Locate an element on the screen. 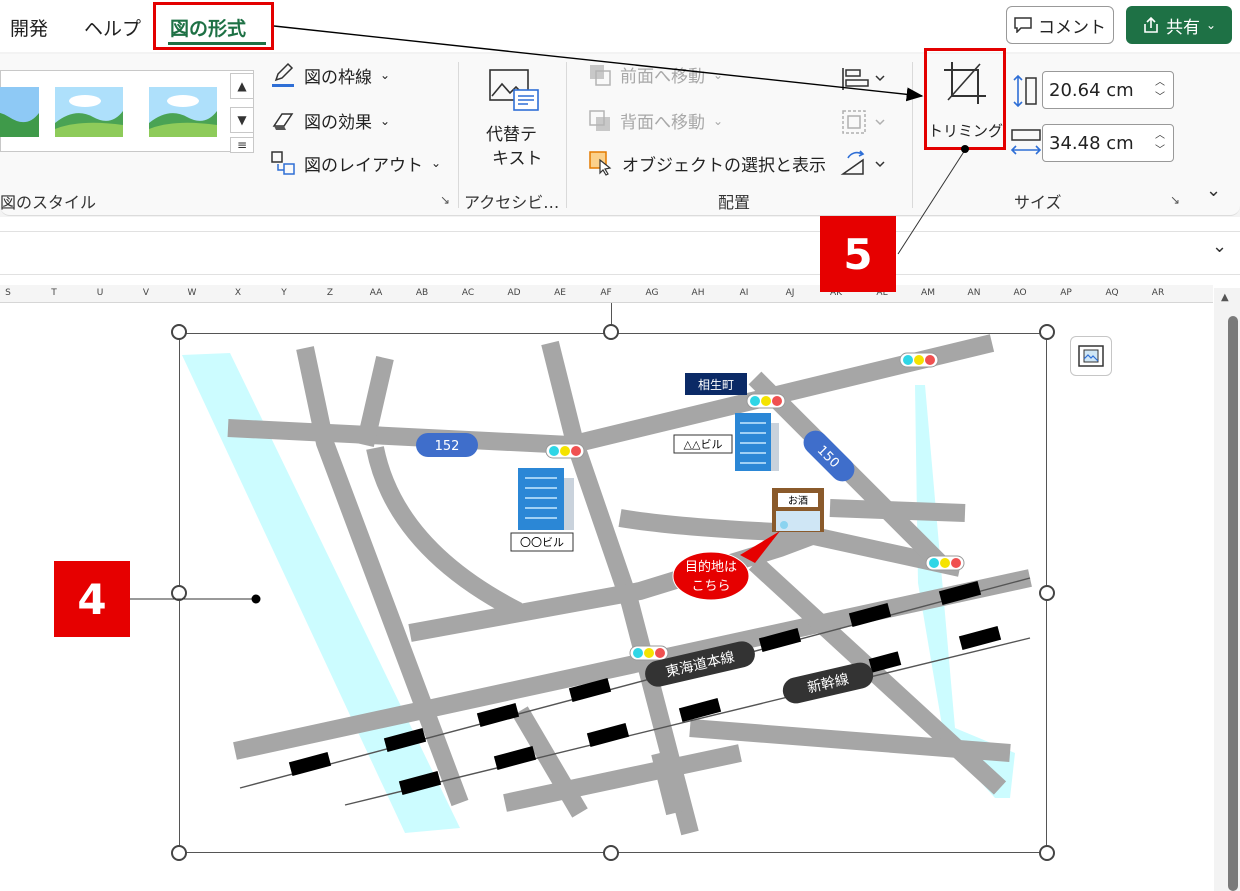 This screenshot has height=891, width=1240. annotation-arrow is located at coordinates (598, 63).